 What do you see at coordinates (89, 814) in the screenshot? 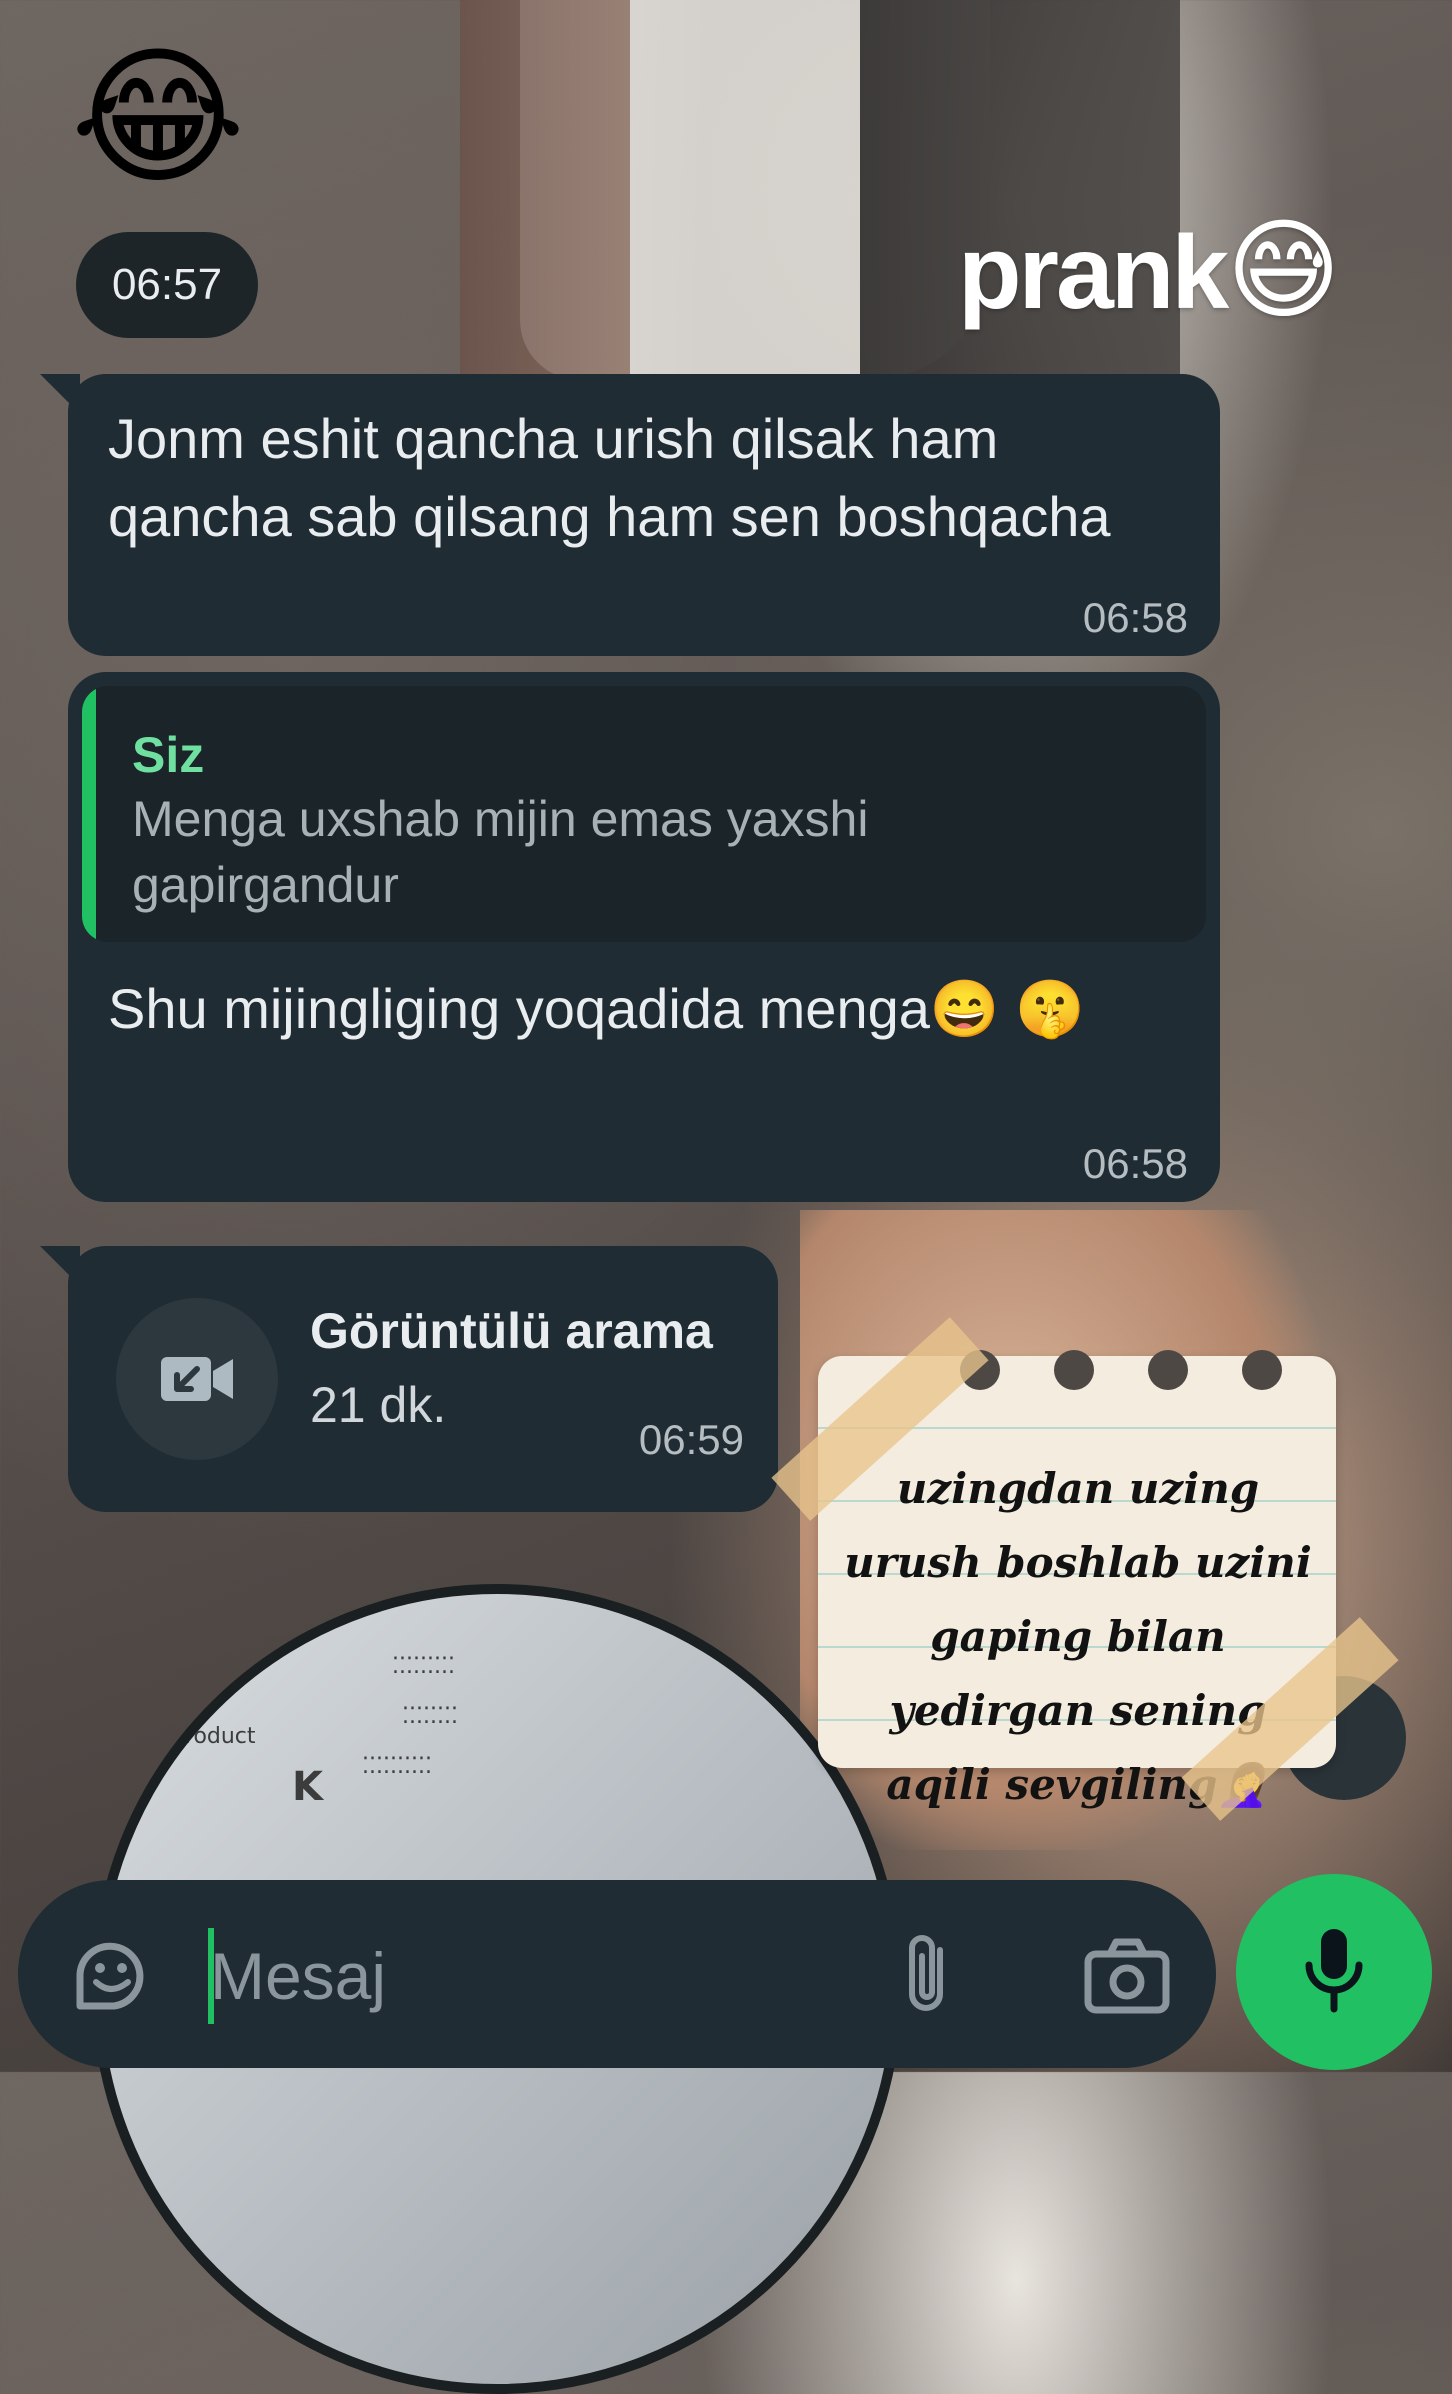
I see `quote-accent-bar` at bounding box center [89, 814].